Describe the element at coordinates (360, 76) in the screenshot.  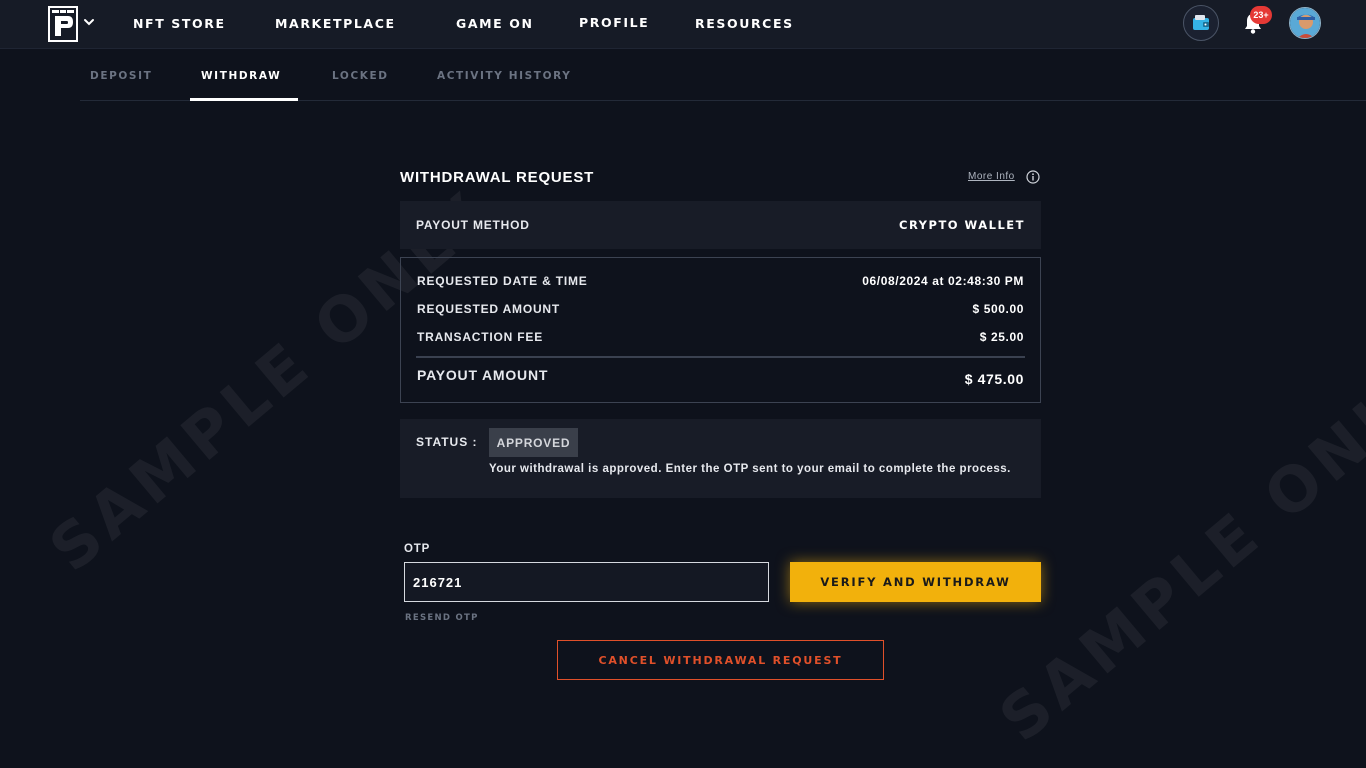
I see `tab-locked: LOCKED` at that location.